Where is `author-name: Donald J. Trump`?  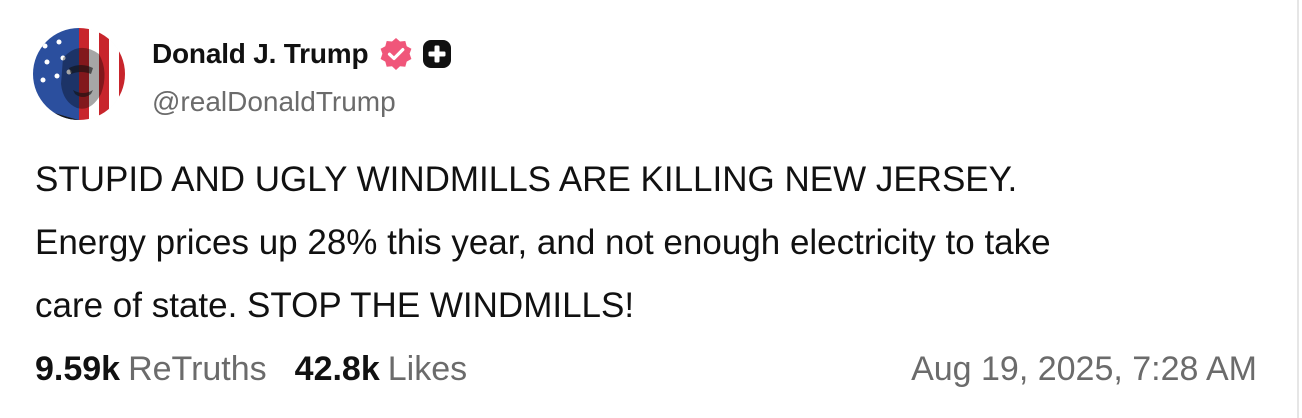 author-name: Donald J. Trump is located at coordinates (260, 54).